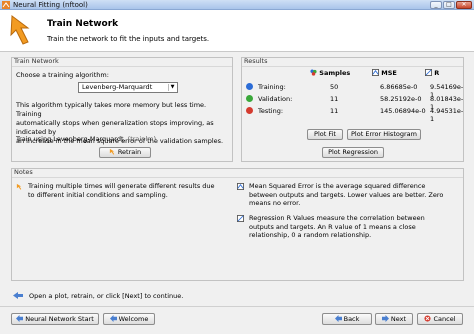 The image size is (474, 334). Describe the element at coordinates (249, 86) in the screenshot. I see `training-dot-icon` at that location.